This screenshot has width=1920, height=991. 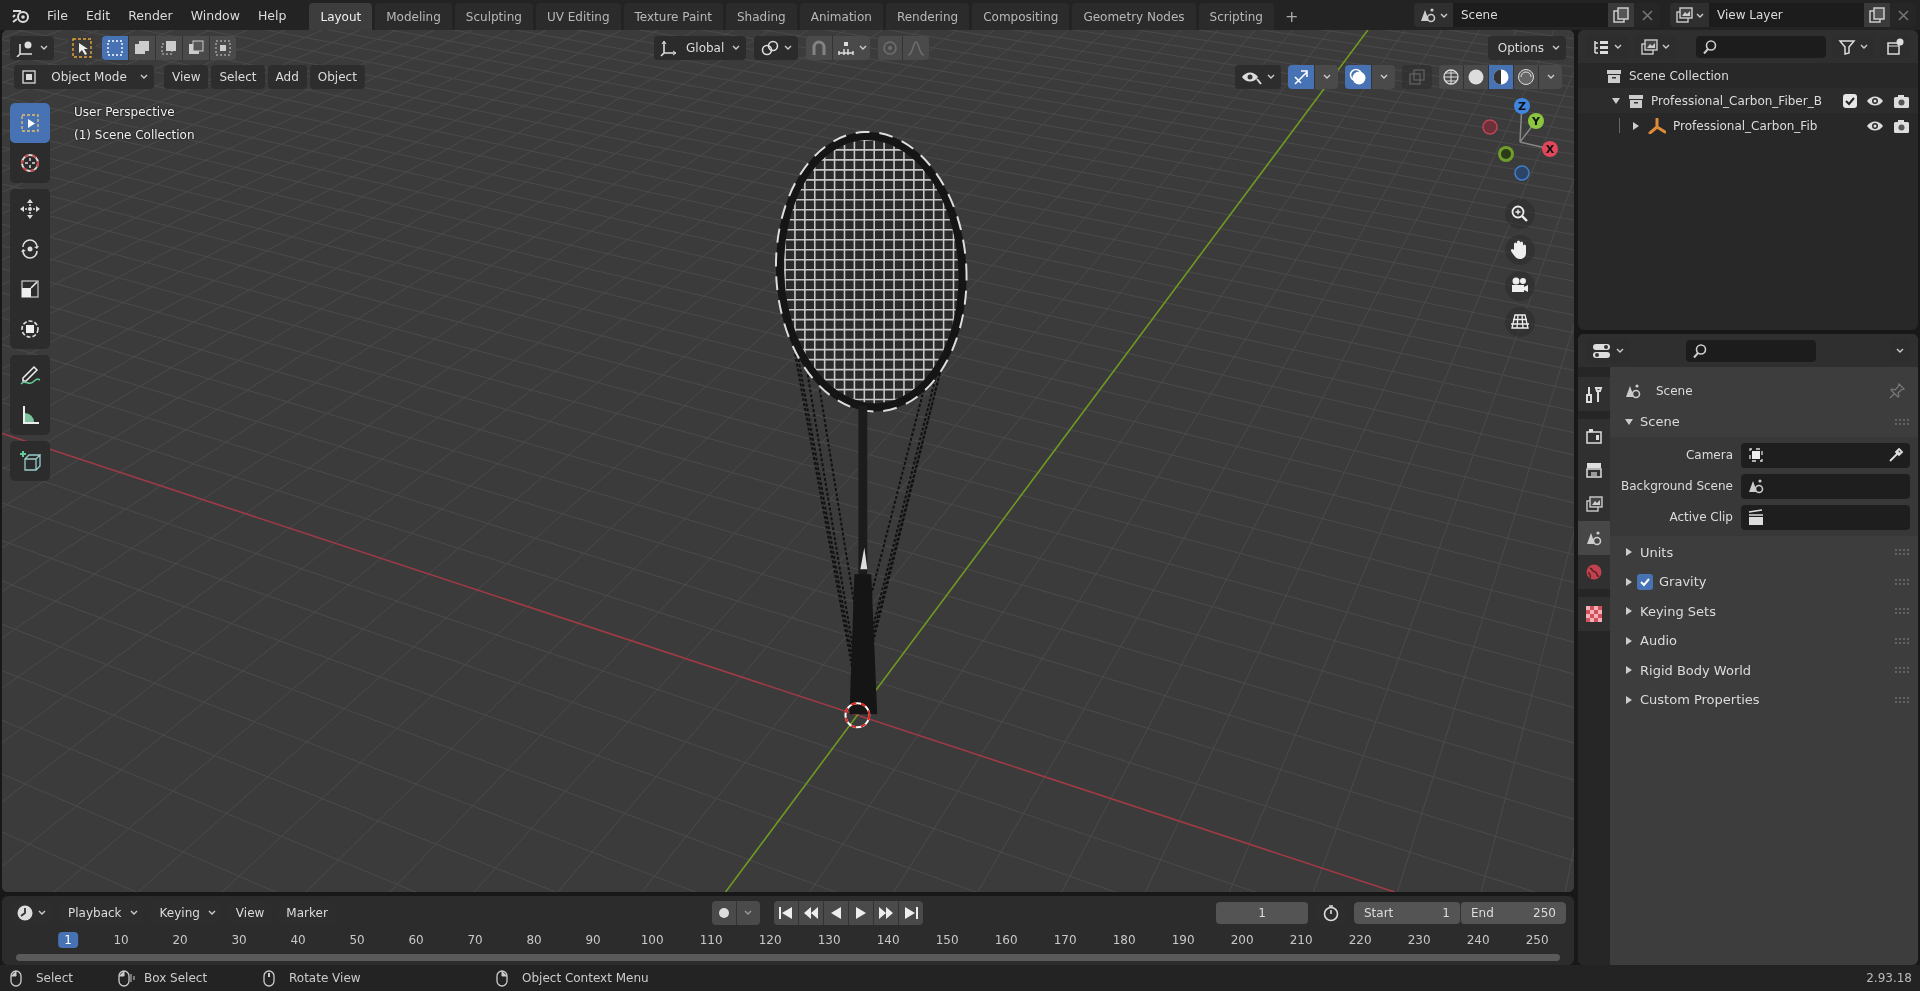 I want to click on editor-type-button, so click(x=32, y=47).